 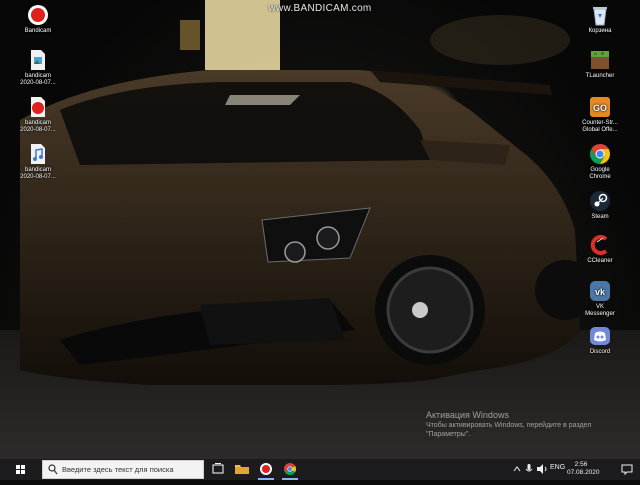 I want to click on recycle-bin: Корзина, so click(x=600, y=19).